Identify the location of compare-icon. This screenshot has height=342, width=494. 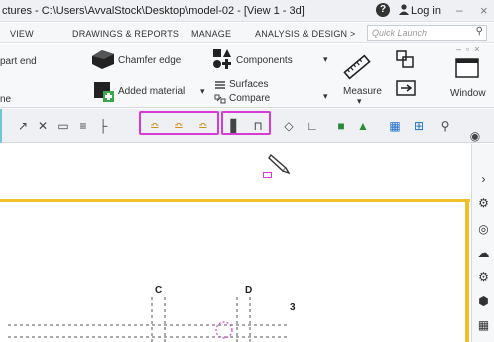
(220, 98).